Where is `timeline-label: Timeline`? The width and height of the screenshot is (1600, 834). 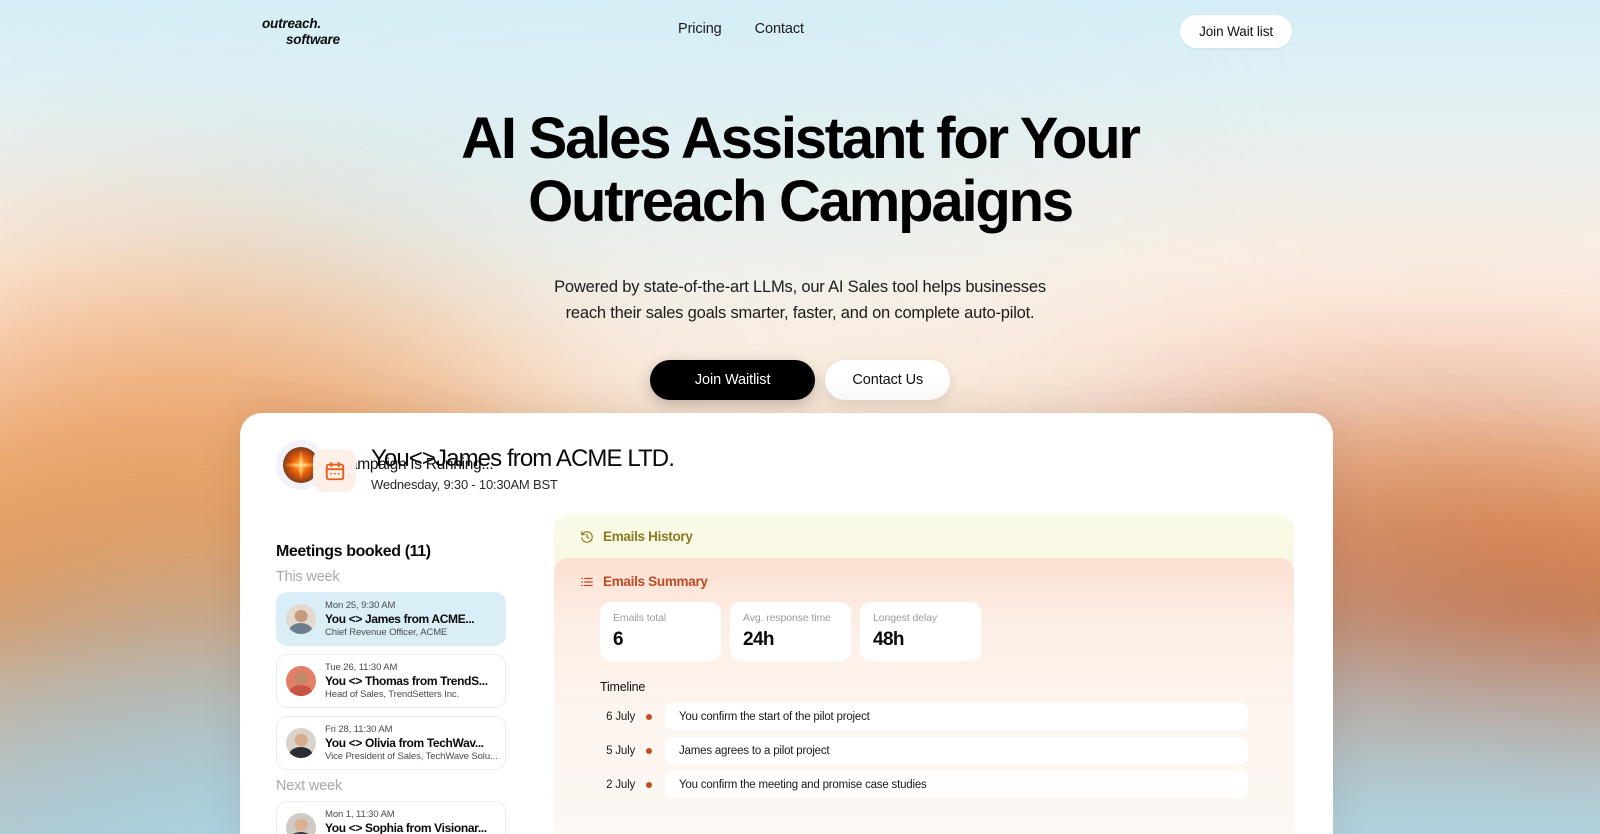
timeline-label: Timeline is located at coordinates (623, 687).